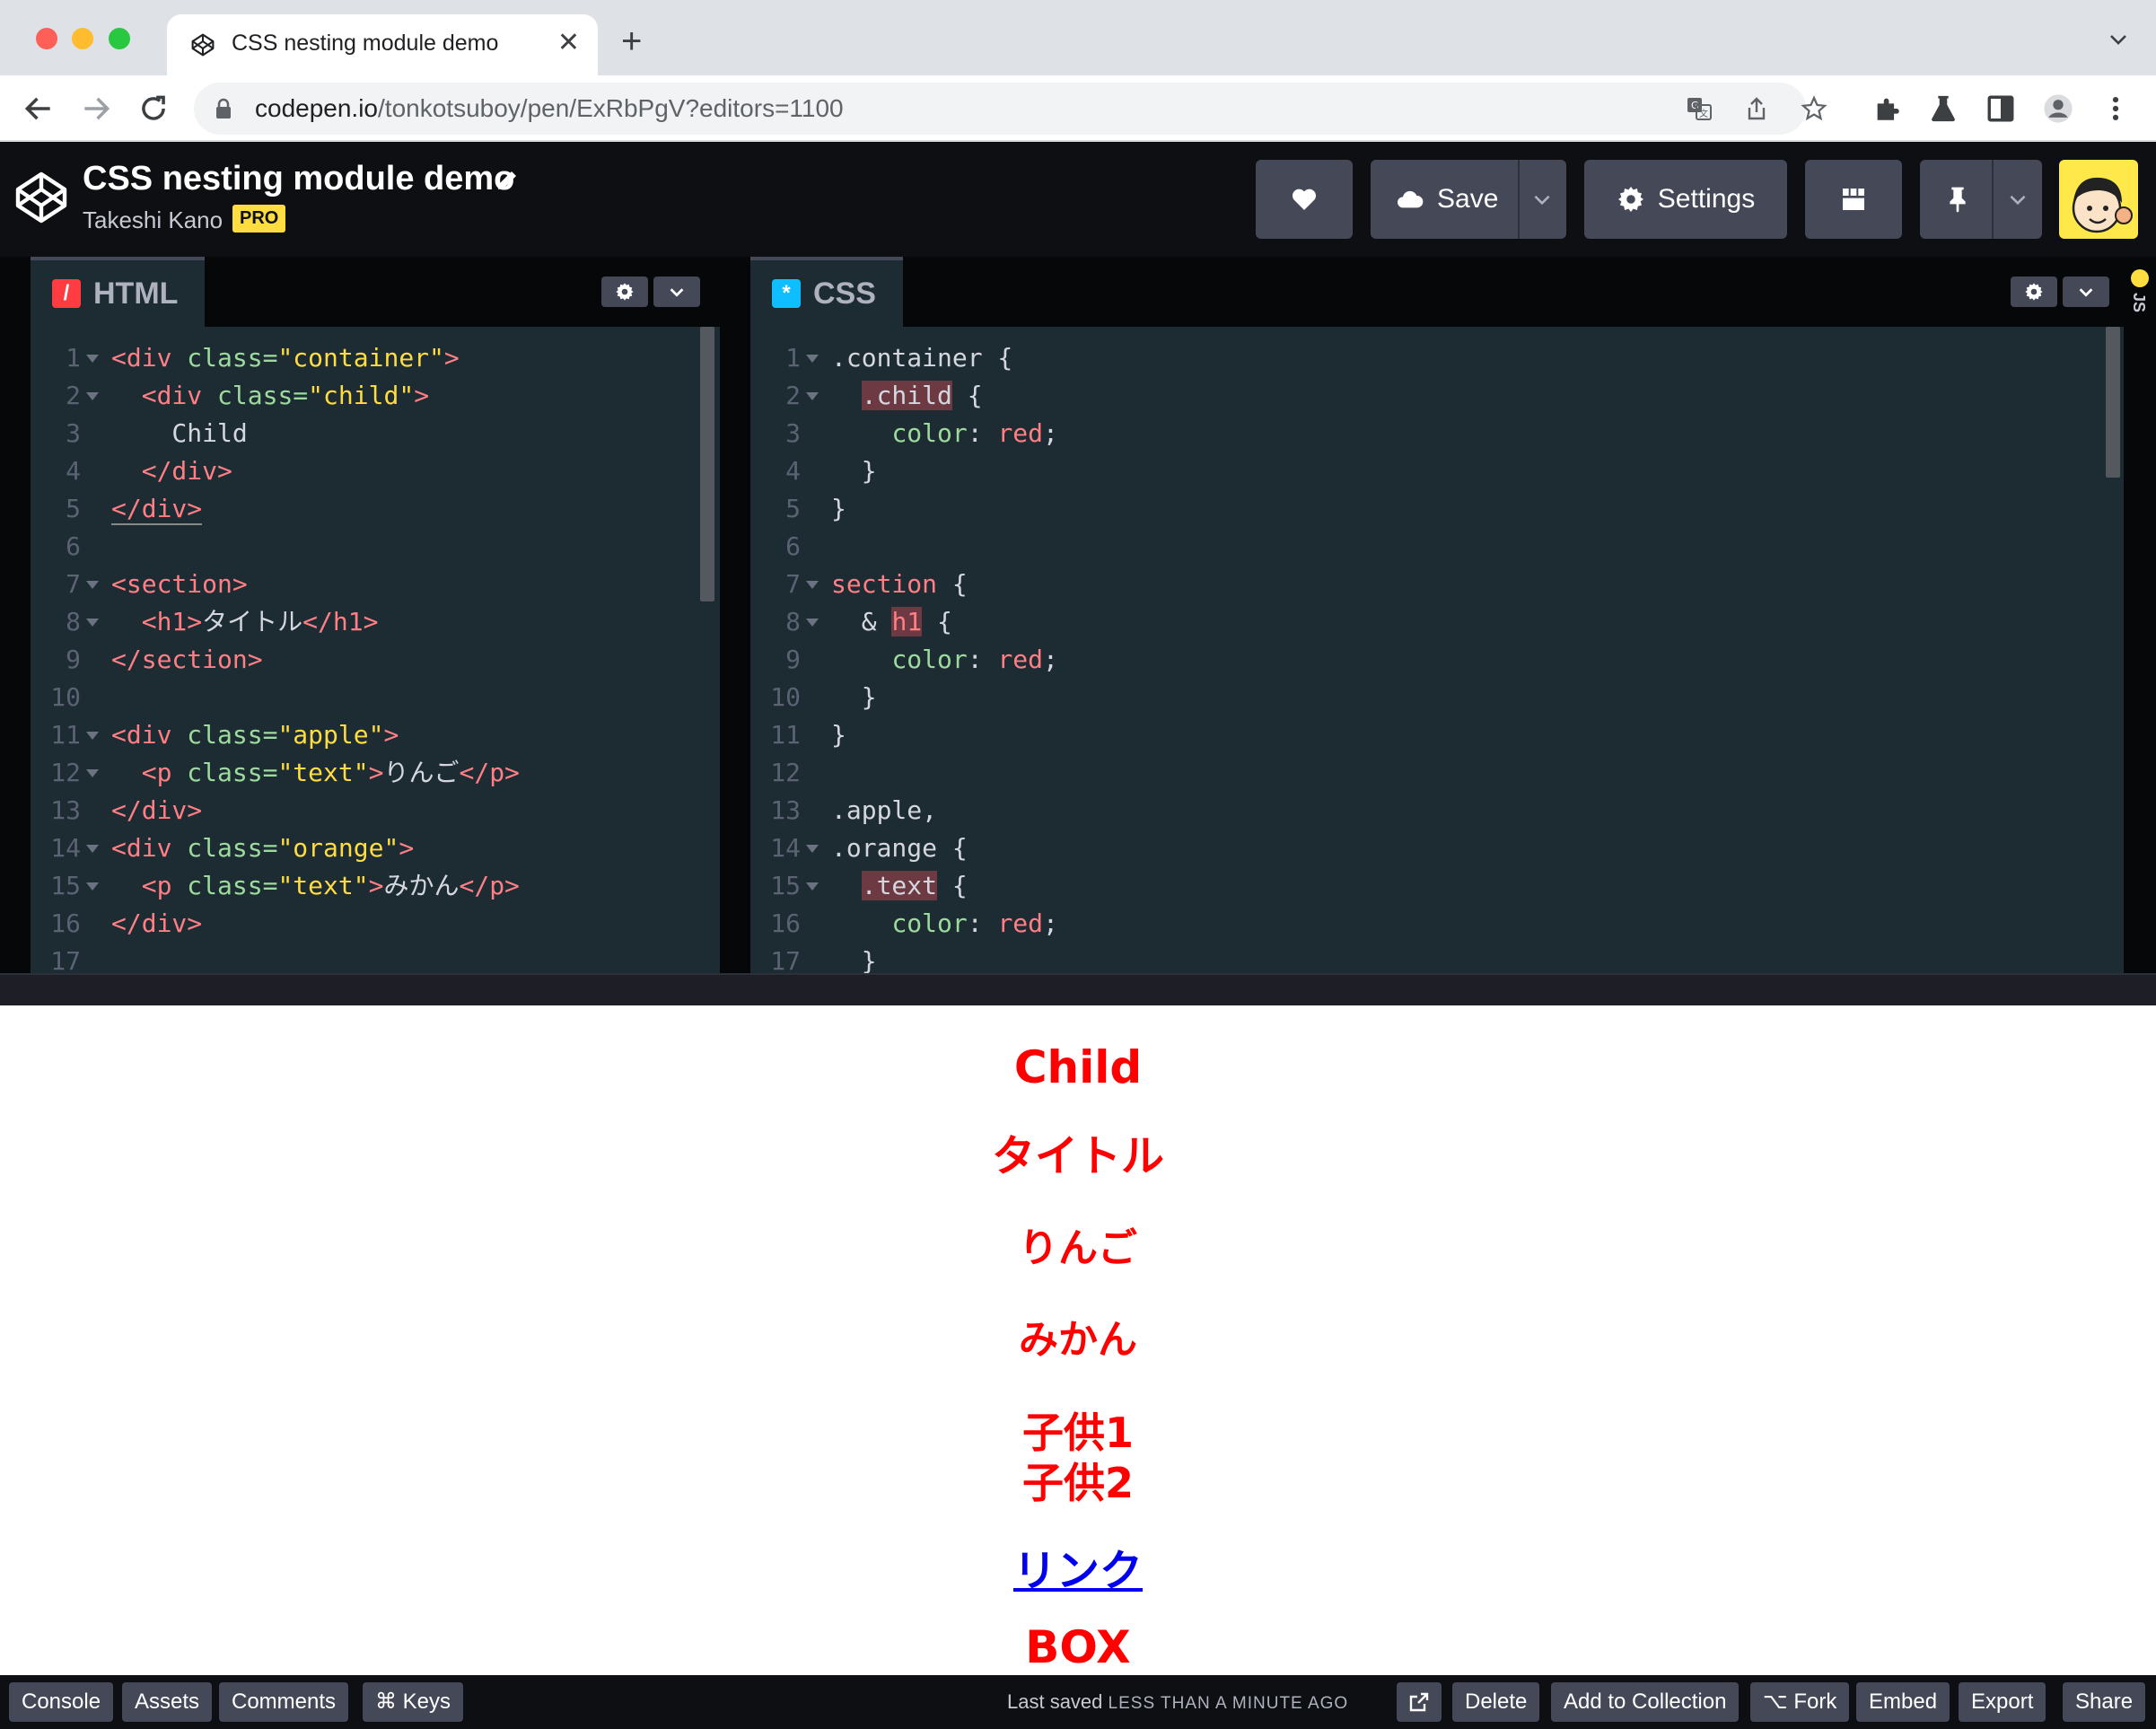  What do you see at coordinates (223, 108) in the screenshot?
I see `lock-icon` at bounding box center [223, 108].